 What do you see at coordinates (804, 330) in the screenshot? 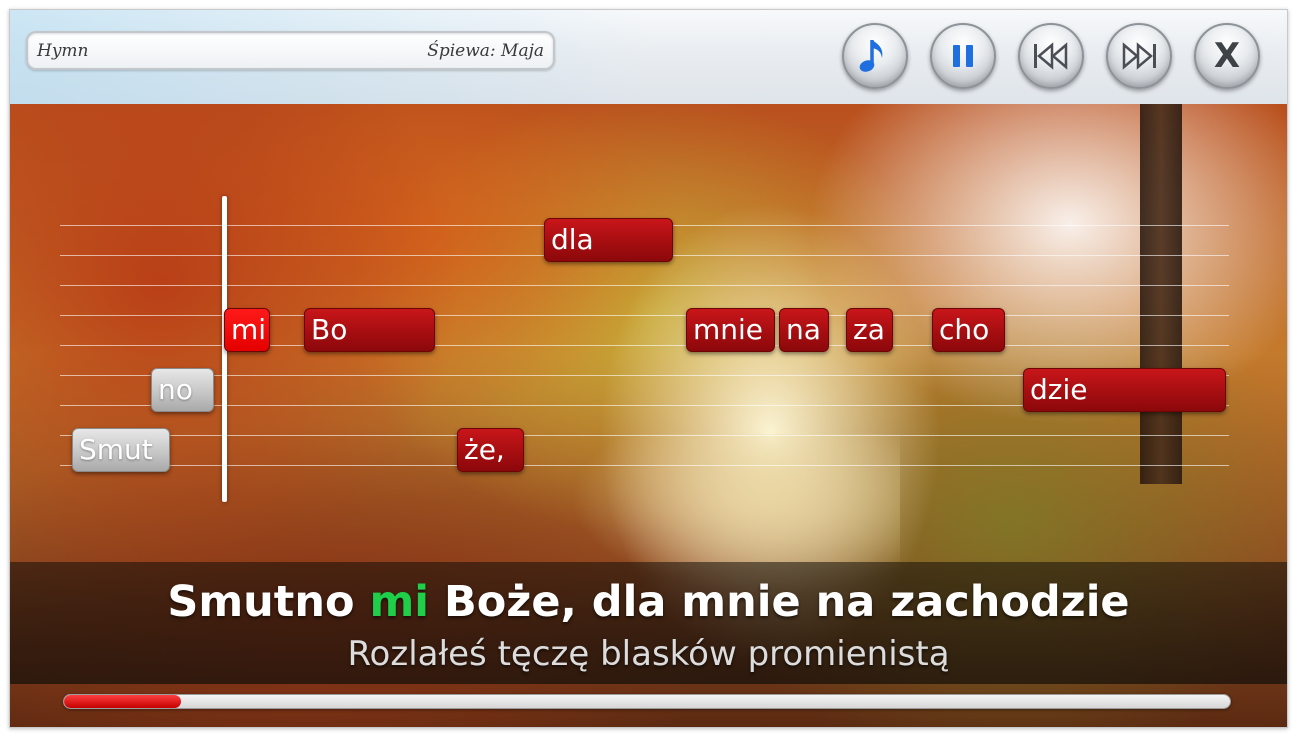
I see `note-na: na` at bounding box center [804, 330].